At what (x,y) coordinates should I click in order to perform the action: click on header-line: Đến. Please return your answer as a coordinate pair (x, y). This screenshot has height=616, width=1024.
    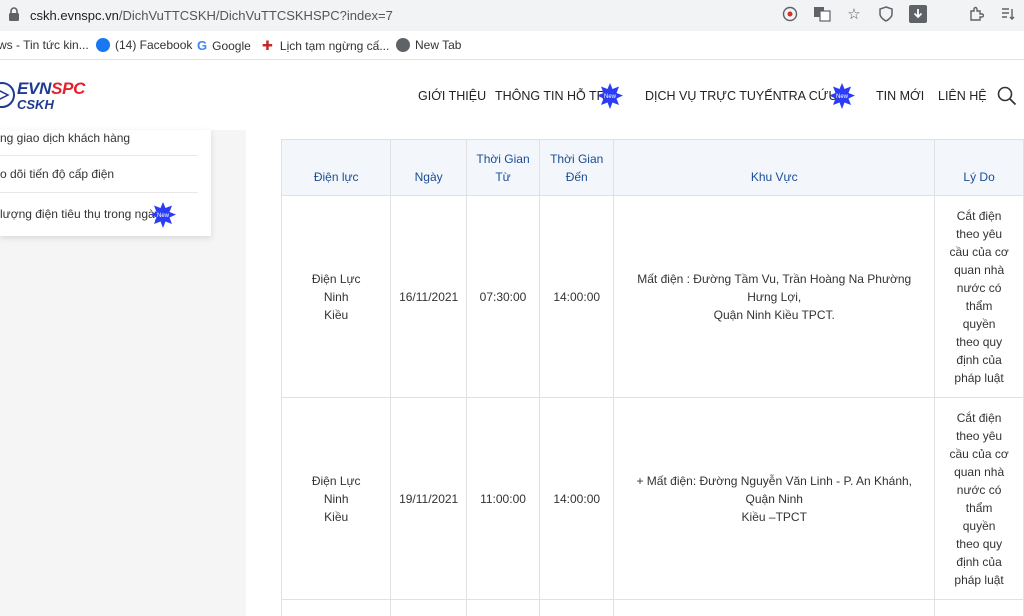
    Looking at the image, I should click on (576, 176).